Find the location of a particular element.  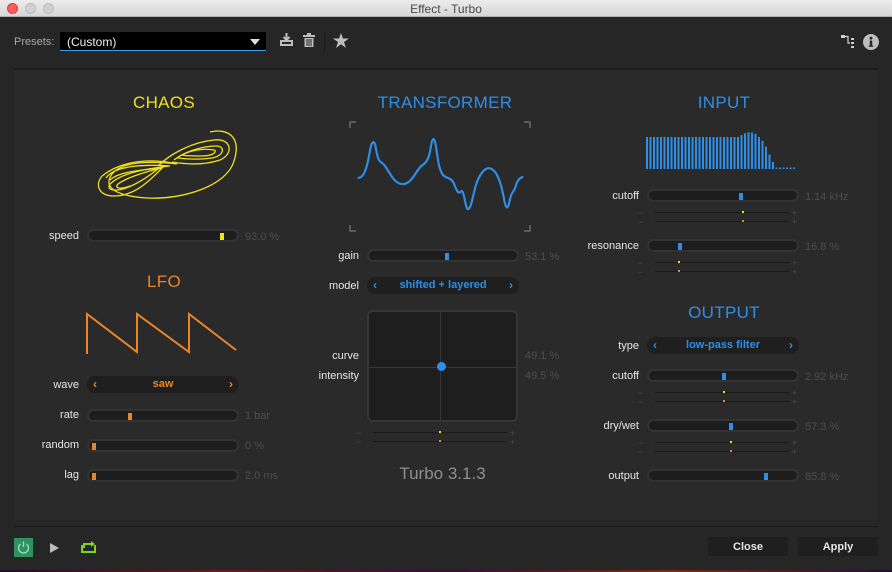

input-resonance-slider is located at coordinates (723, 245).